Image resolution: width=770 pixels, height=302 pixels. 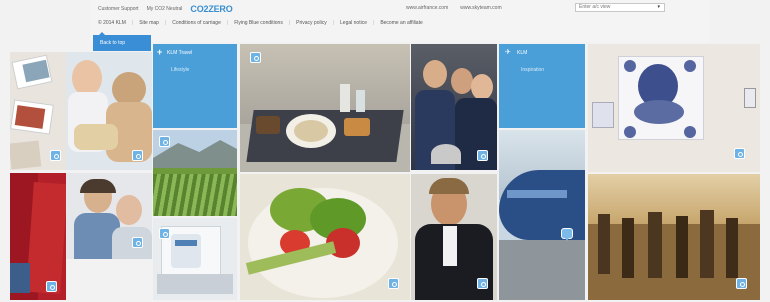 I want to click on tile-mug, so click(x=195, y=259).